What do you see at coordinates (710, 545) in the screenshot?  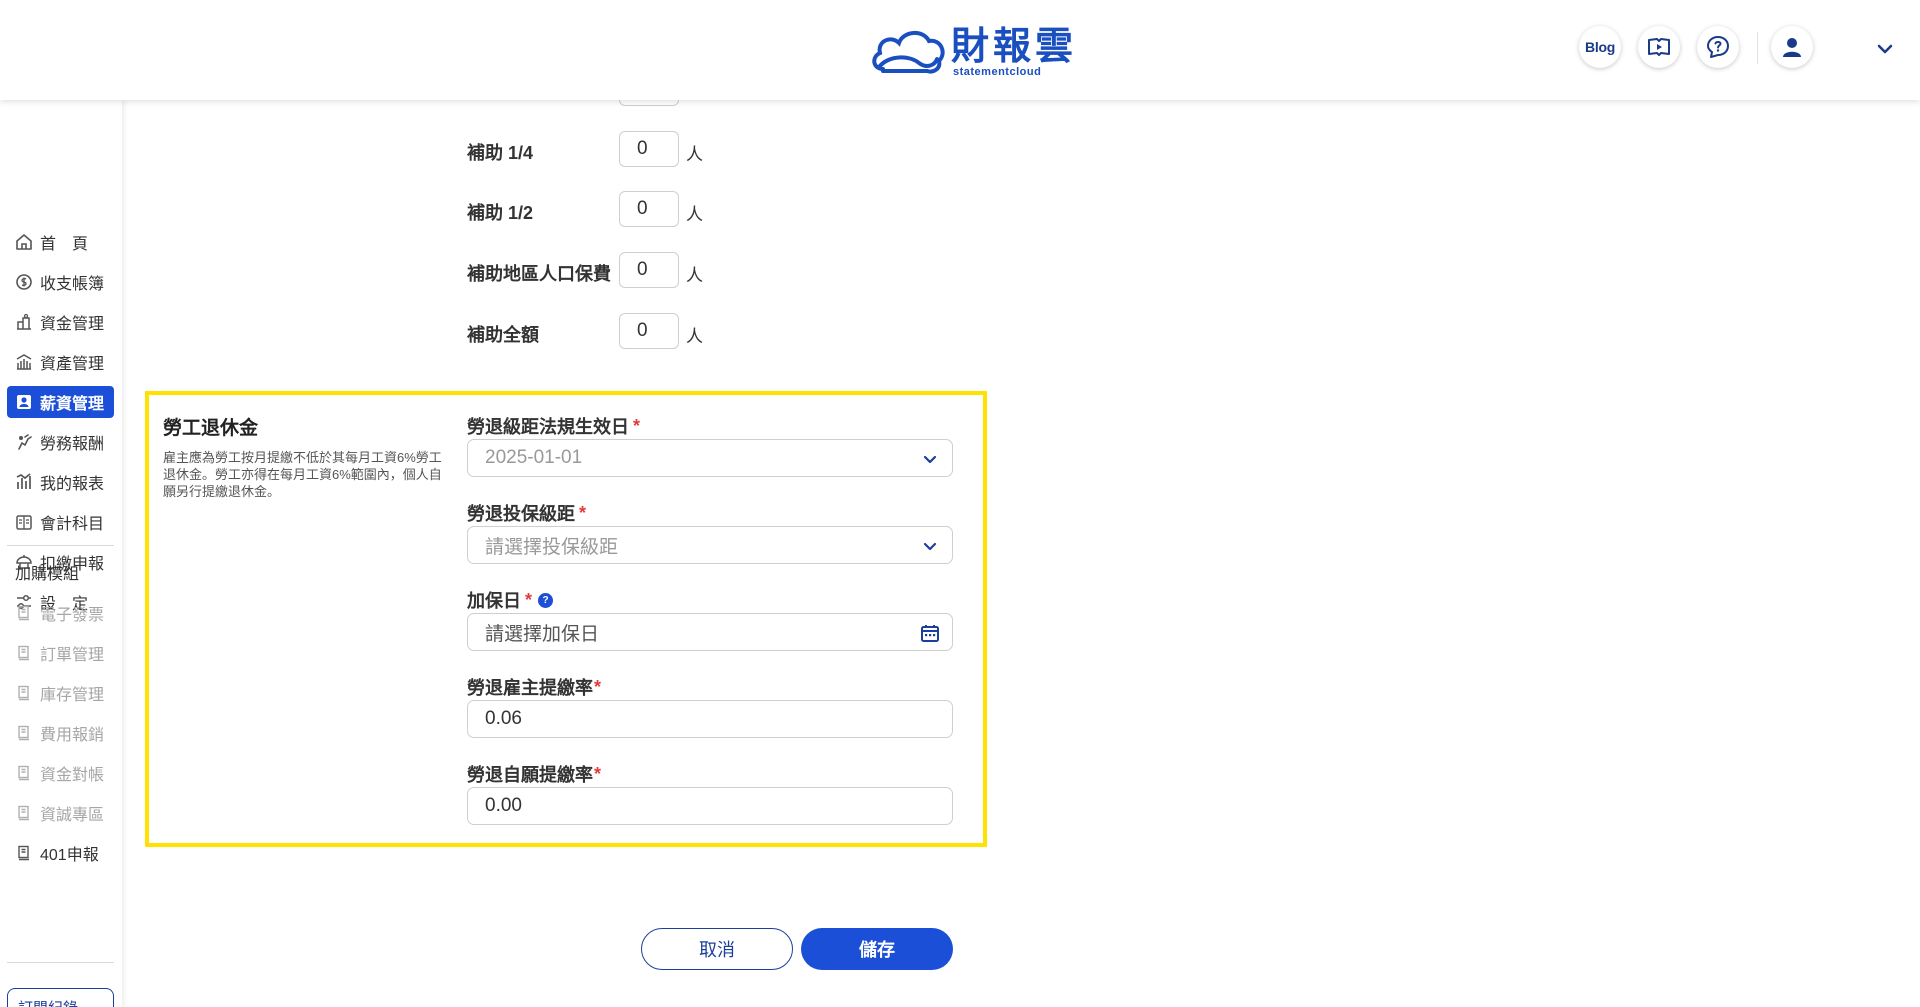 I see `pension-bracket-select: 請選擇投保級距` at bounding box center [710, 545].